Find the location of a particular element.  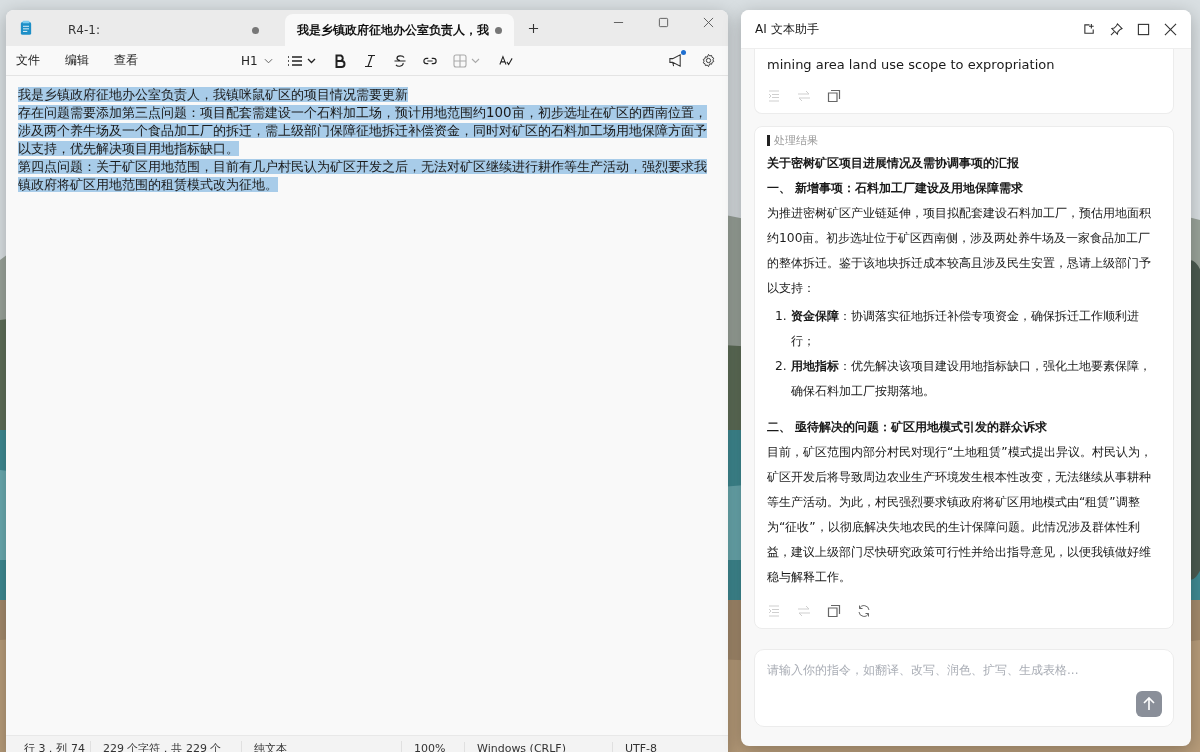

menu-item: 文件 is located at coordinates (28, 60).